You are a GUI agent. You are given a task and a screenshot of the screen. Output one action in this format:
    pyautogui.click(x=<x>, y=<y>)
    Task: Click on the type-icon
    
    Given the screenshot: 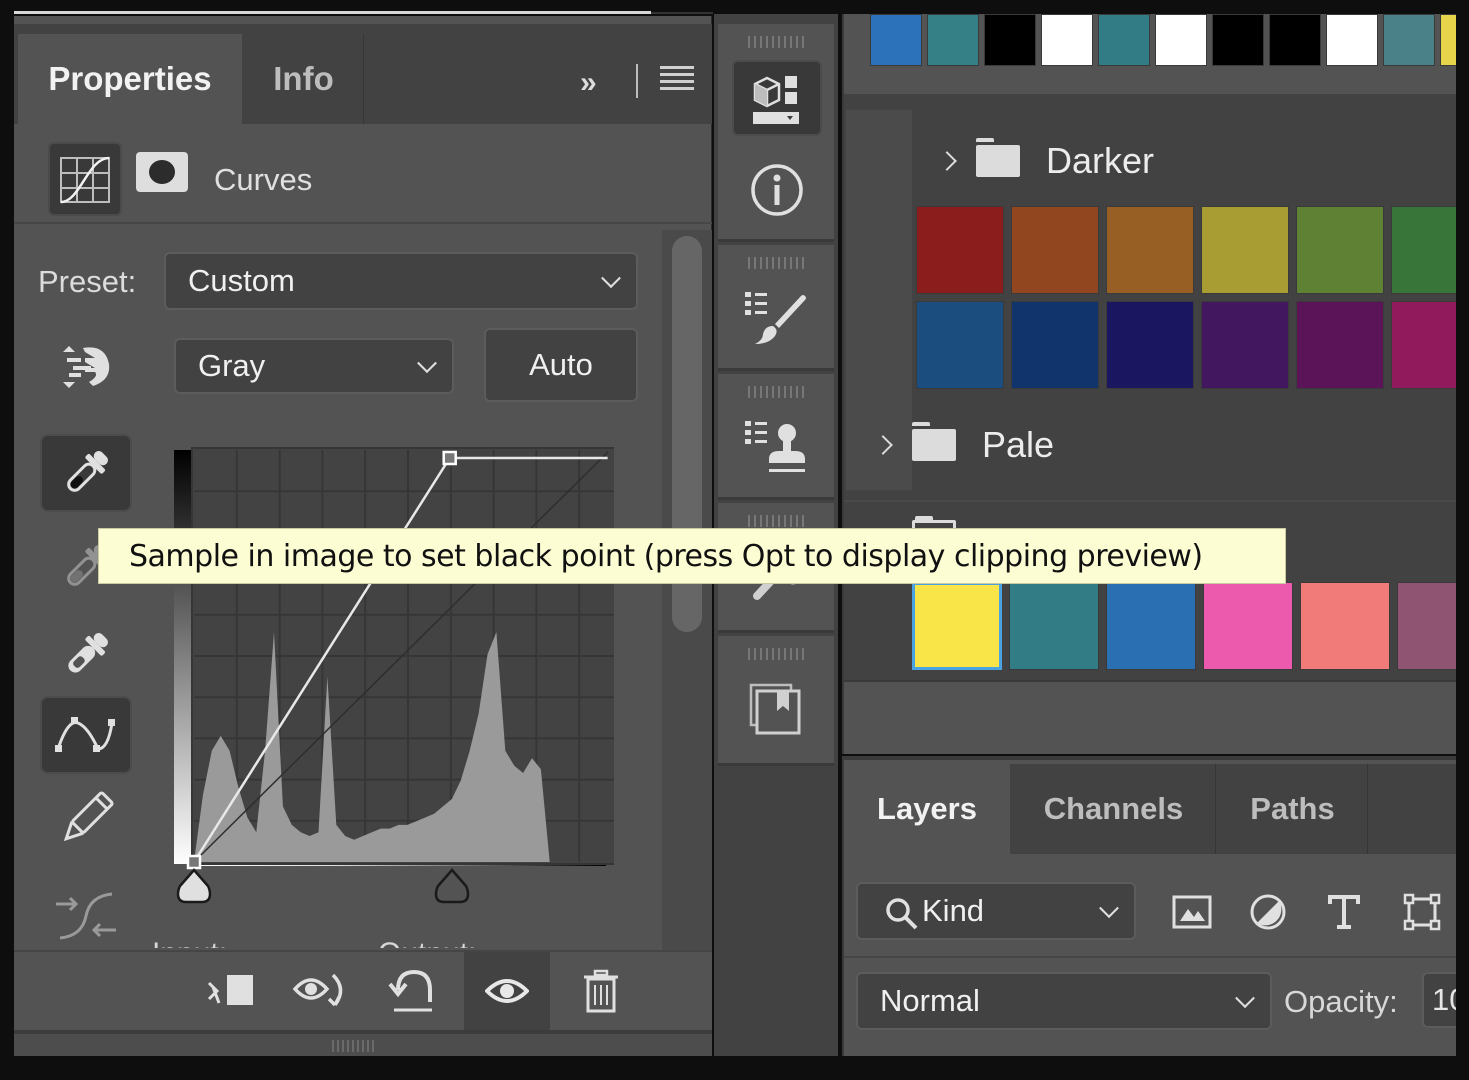 What is the action you would take?
    pyautogui.click(x=1344, y=912)
    